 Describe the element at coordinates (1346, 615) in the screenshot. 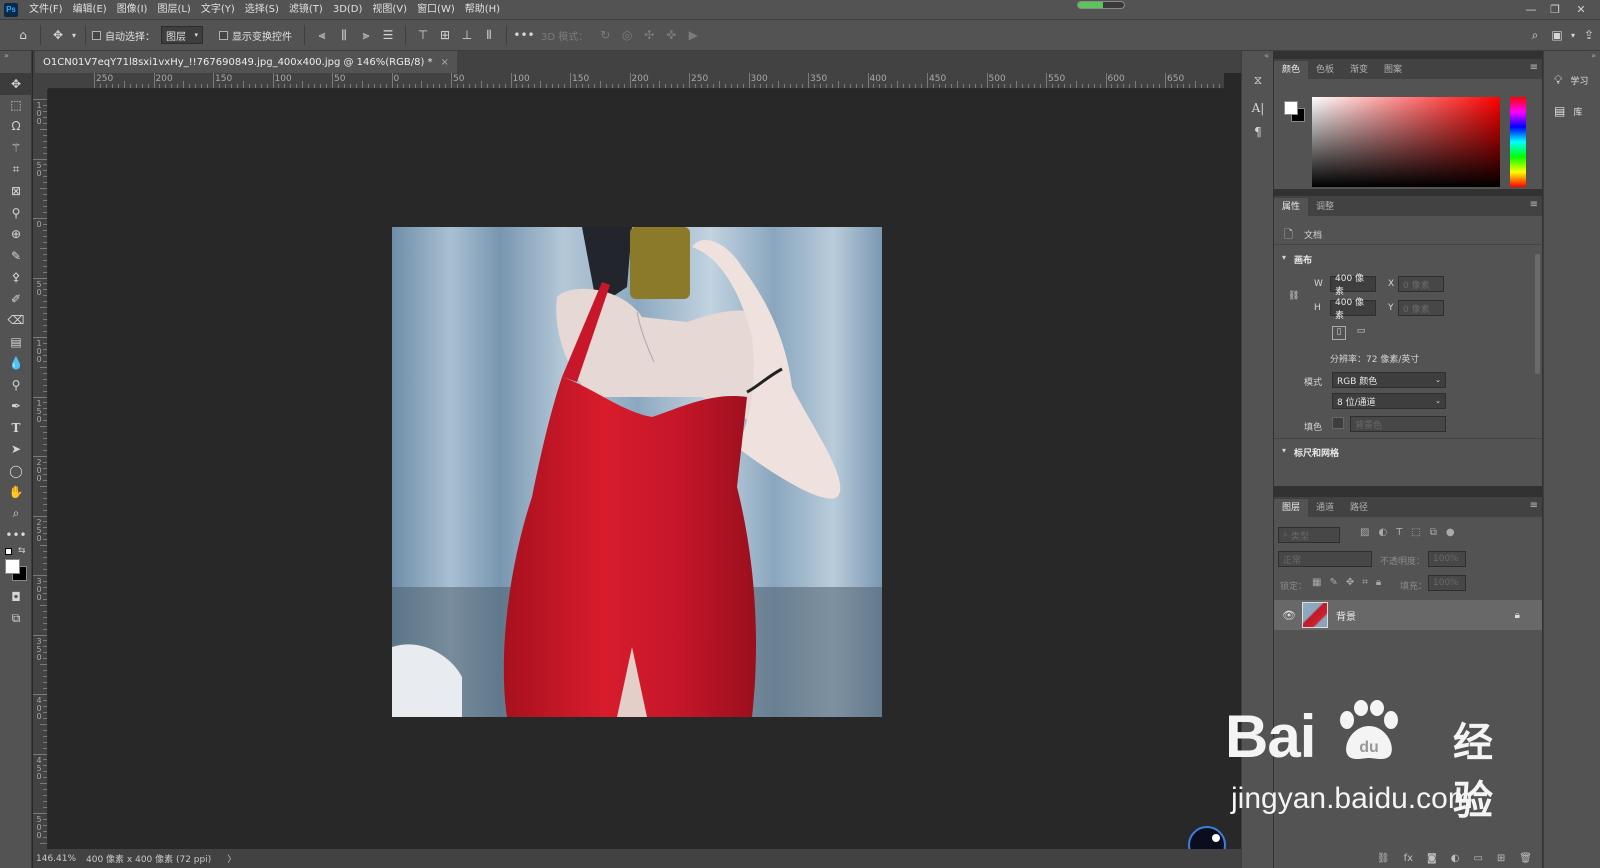

I see `layer-name: 背景` at that location.